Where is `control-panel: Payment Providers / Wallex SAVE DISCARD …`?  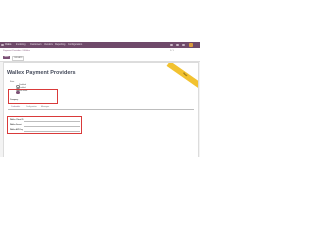 control-panel: Payment Providers / Wallex SAVE DISCARD … is located at coordinates (100, 55).